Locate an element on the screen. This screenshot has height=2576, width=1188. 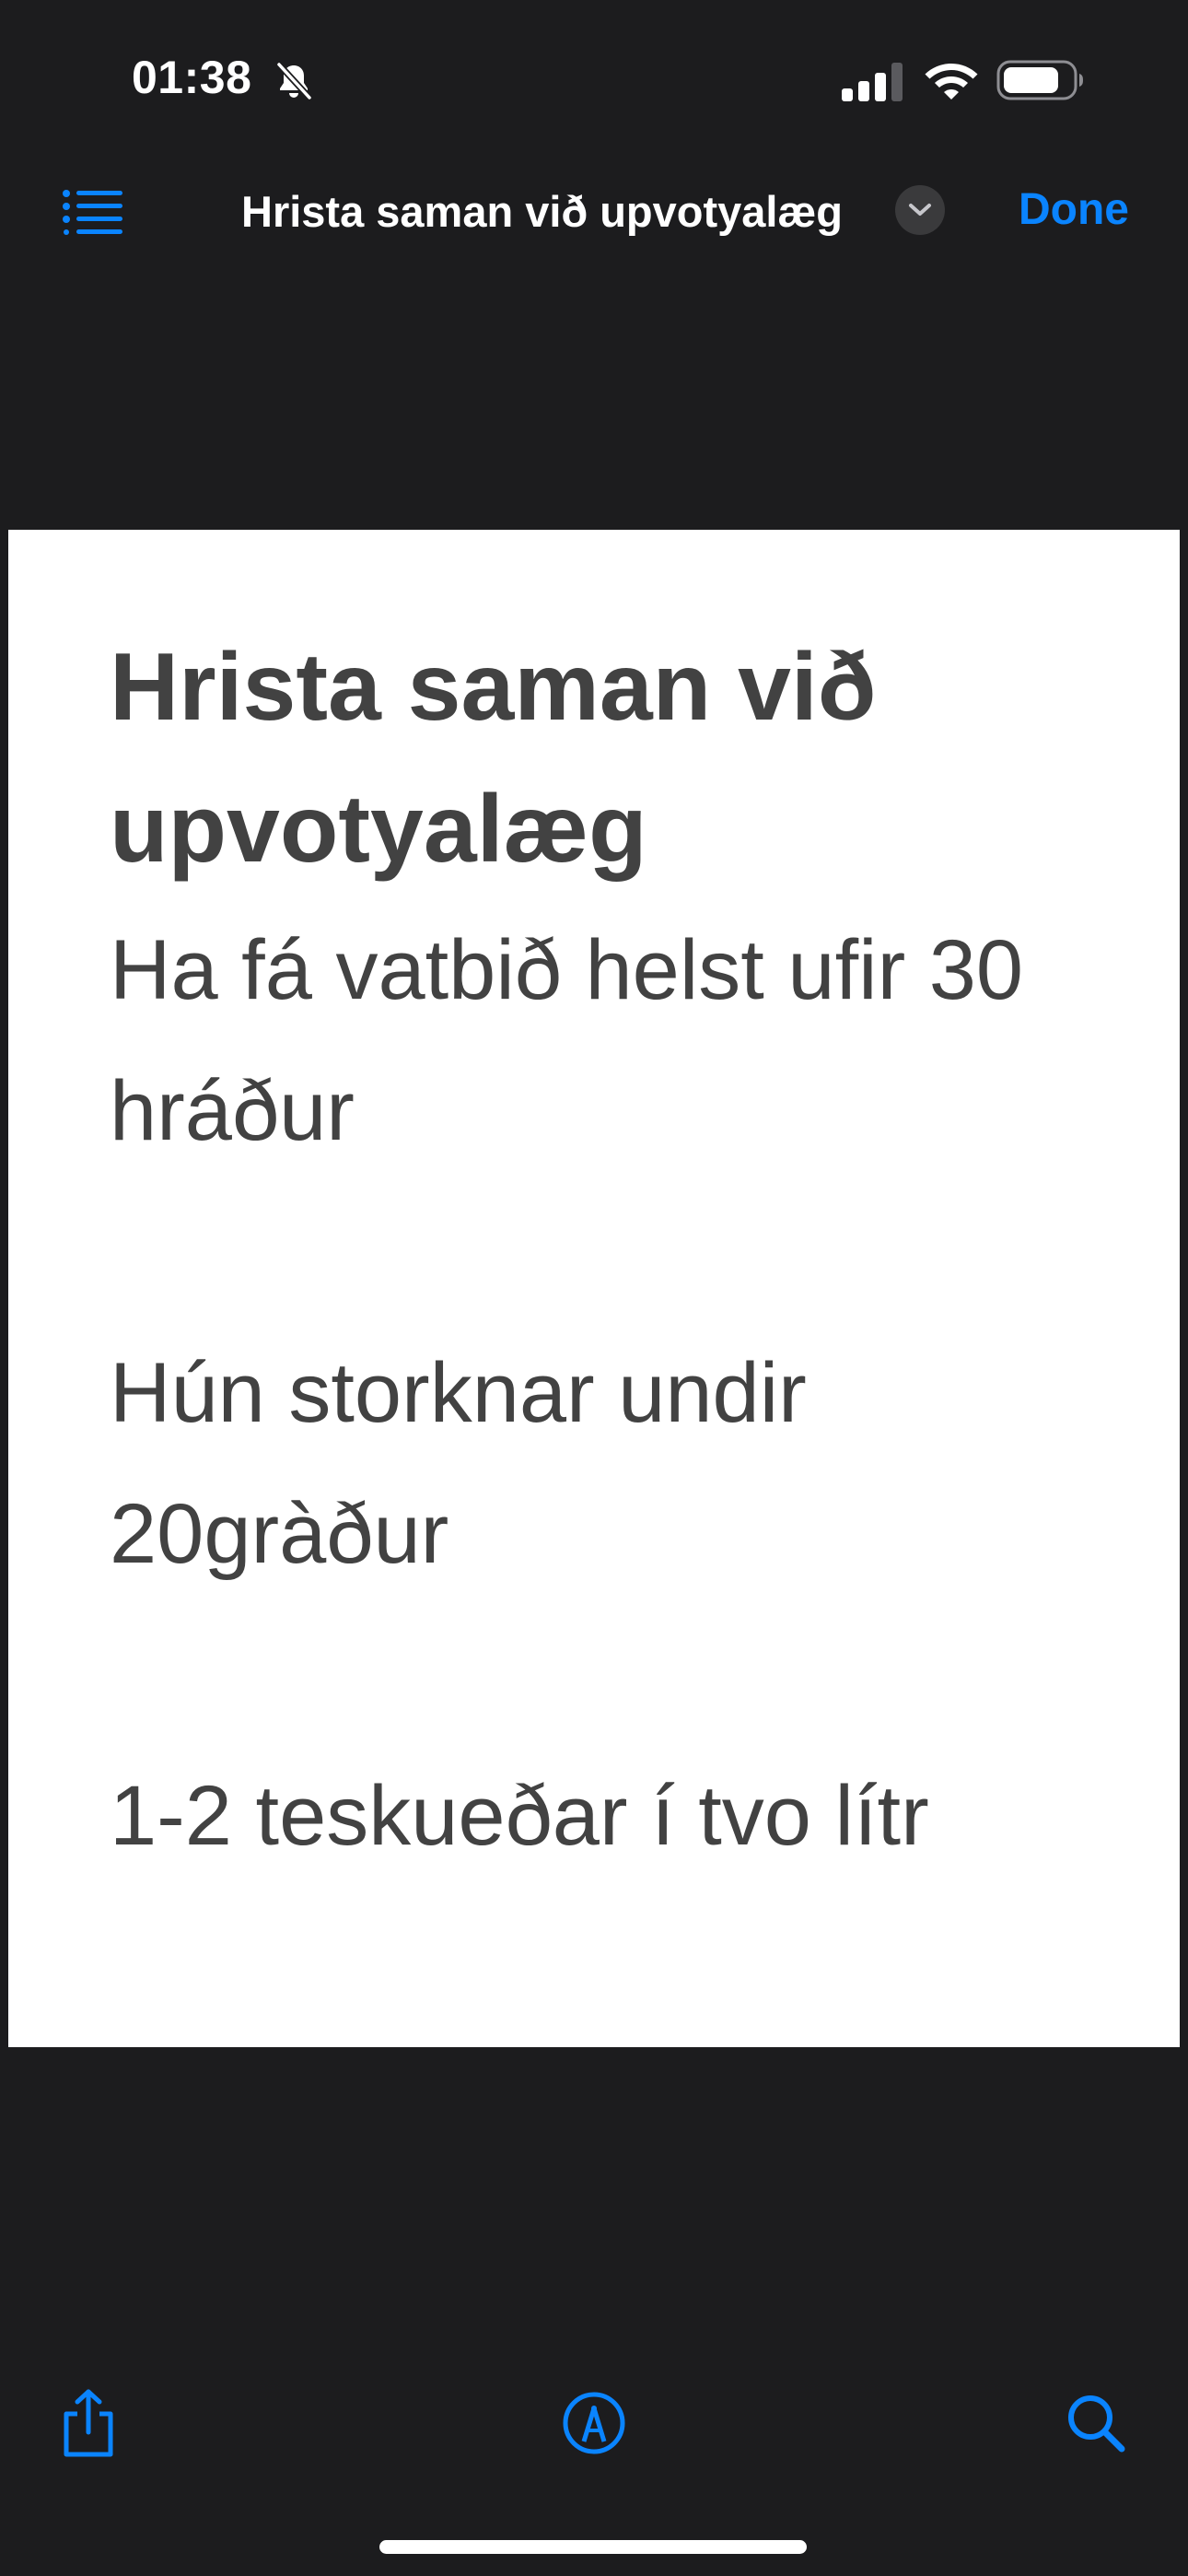
document-title: Hrista saman við upvotyalæg is located at coordinates (542, 211).